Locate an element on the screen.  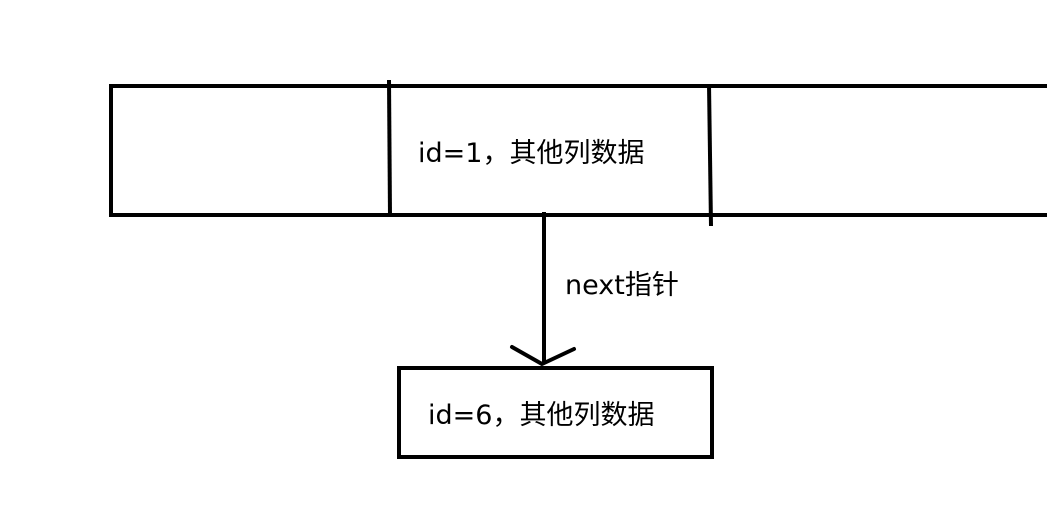
next-pointer-label: next指针 is located at coordinates (622, 285).